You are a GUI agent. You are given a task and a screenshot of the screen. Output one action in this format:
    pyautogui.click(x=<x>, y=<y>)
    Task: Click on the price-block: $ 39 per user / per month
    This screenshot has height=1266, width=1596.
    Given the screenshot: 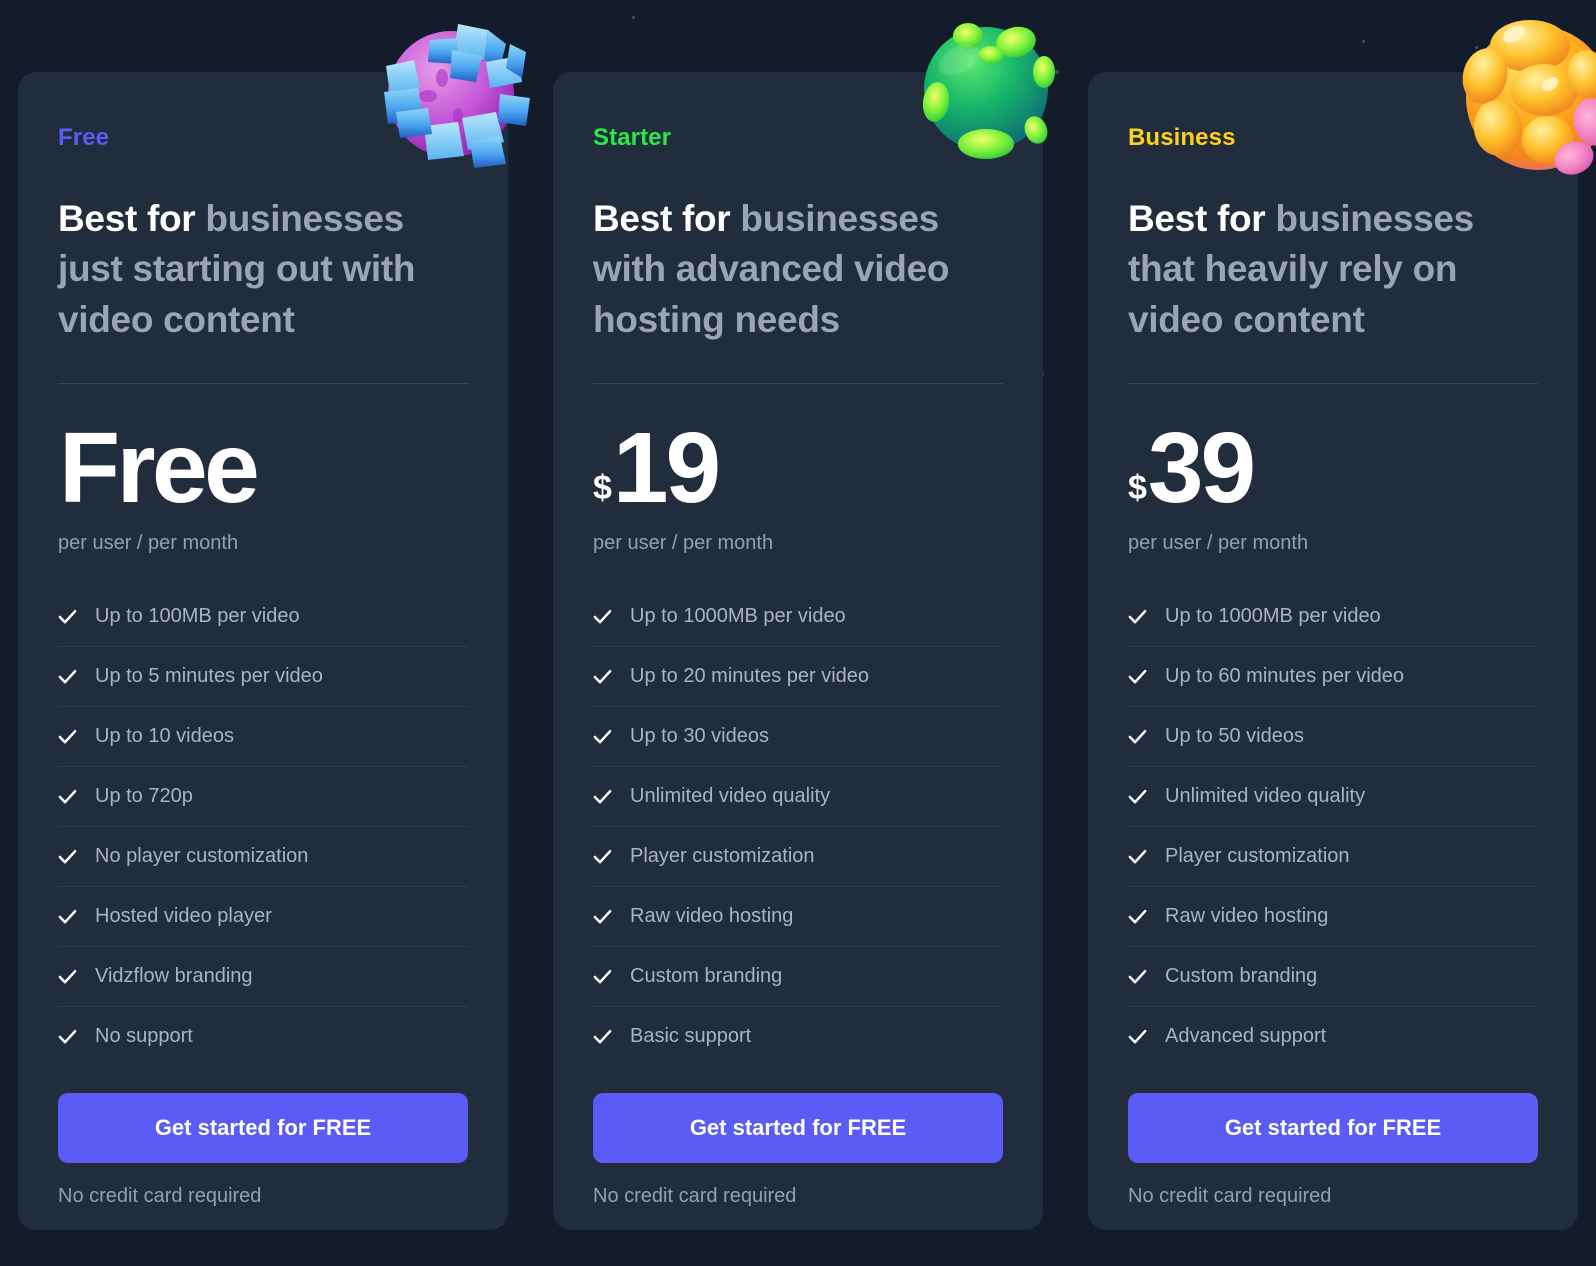 What is the action you would take?
    pyautogui.click(x=1333, y=469)
    